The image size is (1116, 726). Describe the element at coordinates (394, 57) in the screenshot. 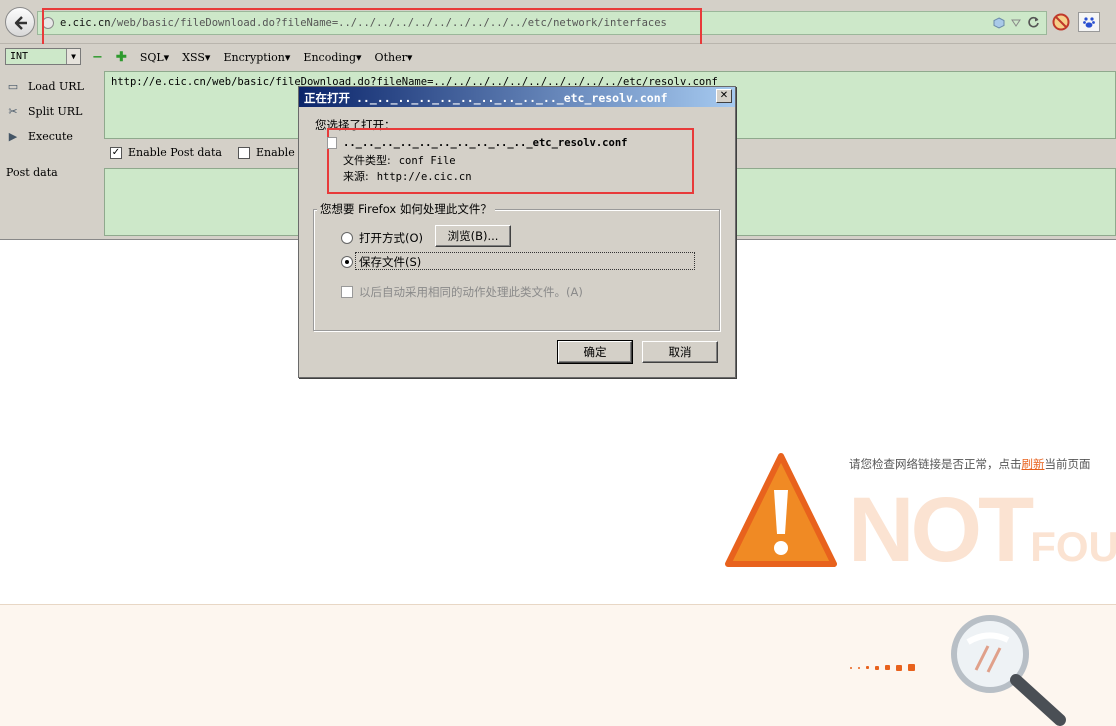

I see `menu-other: Other▾` at that location.